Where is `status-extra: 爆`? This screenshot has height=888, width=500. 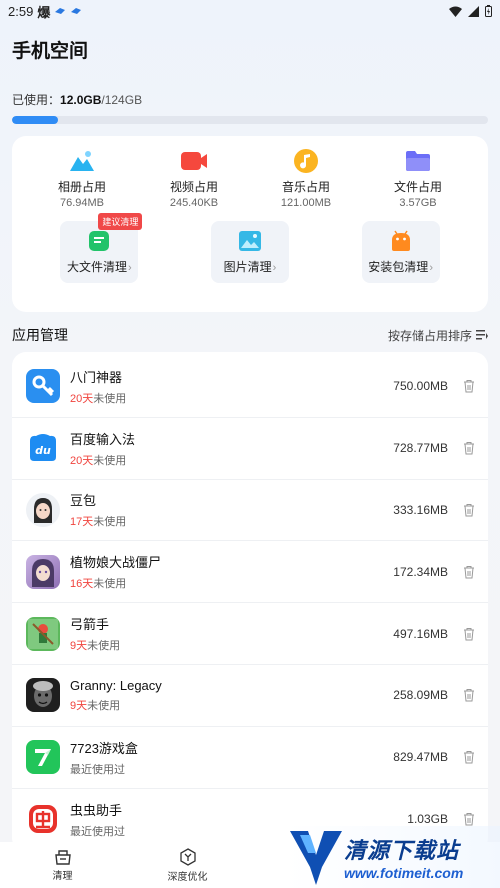 status-extra: 爆 is located at coordinates (44, 12).